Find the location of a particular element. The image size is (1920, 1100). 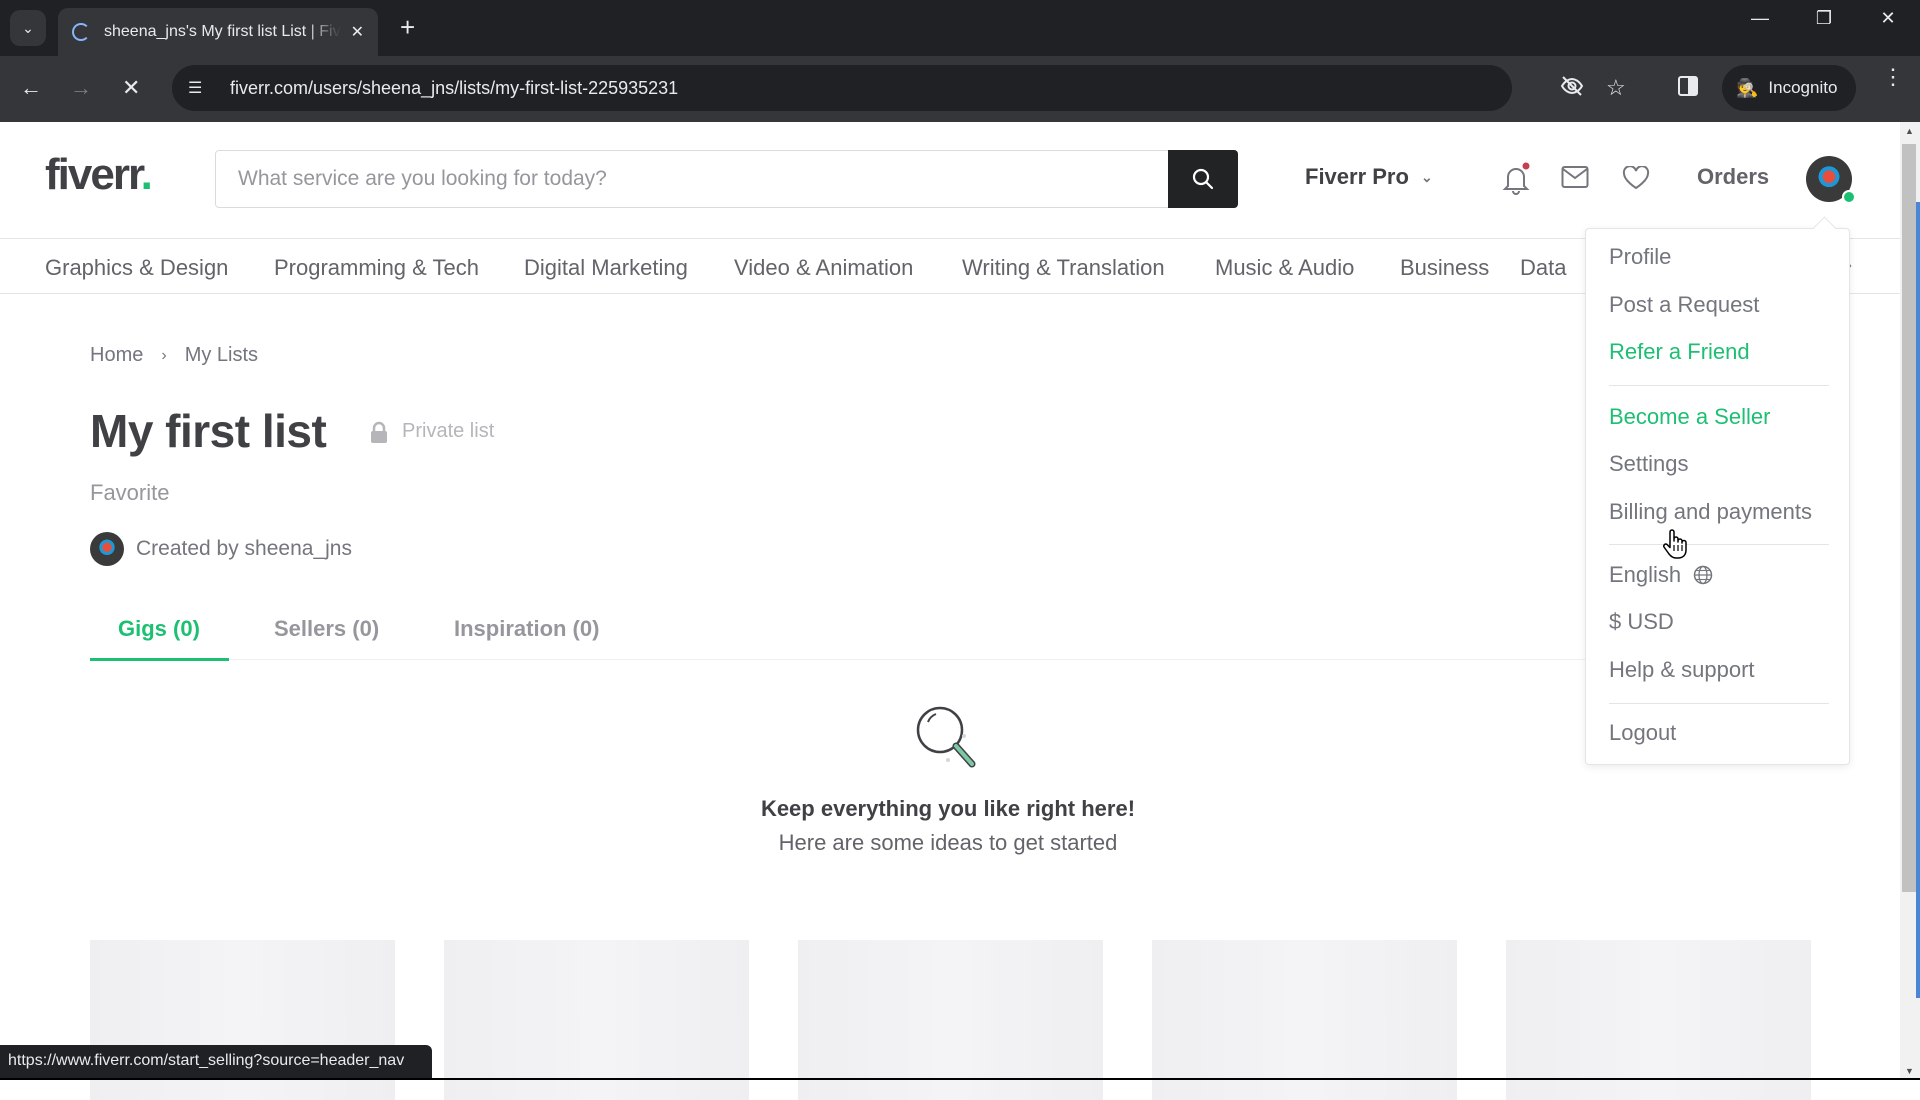

menu-item-logout: Logout is located at coordinates (1642, 733).